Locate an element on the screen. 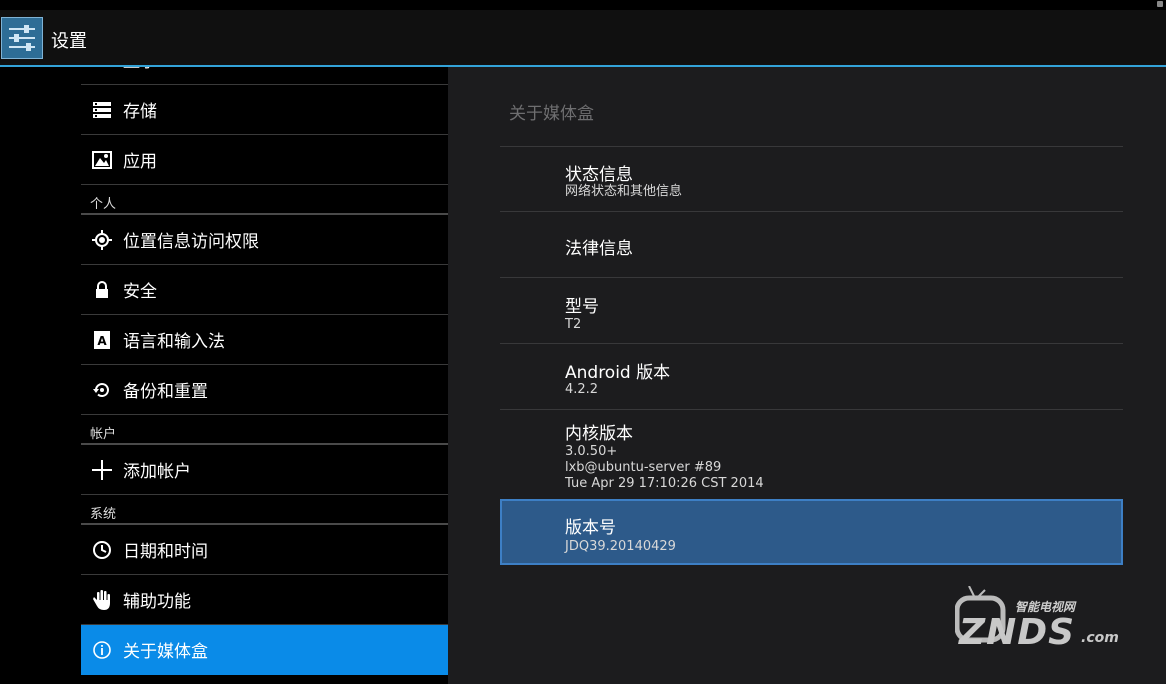 The width and height of the screenshot is (1166, 684). item-summary: JDQ39.20140429 is located at coordinates (620, 546).